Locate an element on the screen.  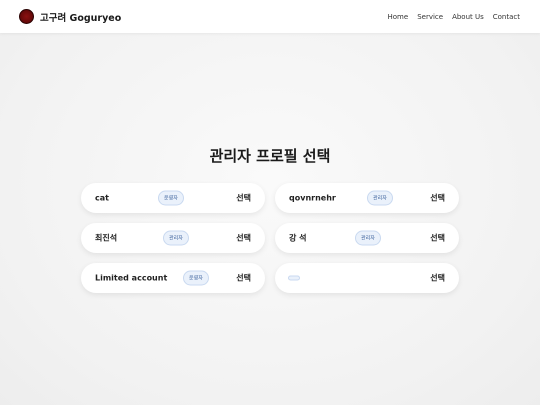
nav-contact: Contact is located at coordinates (506, 17).